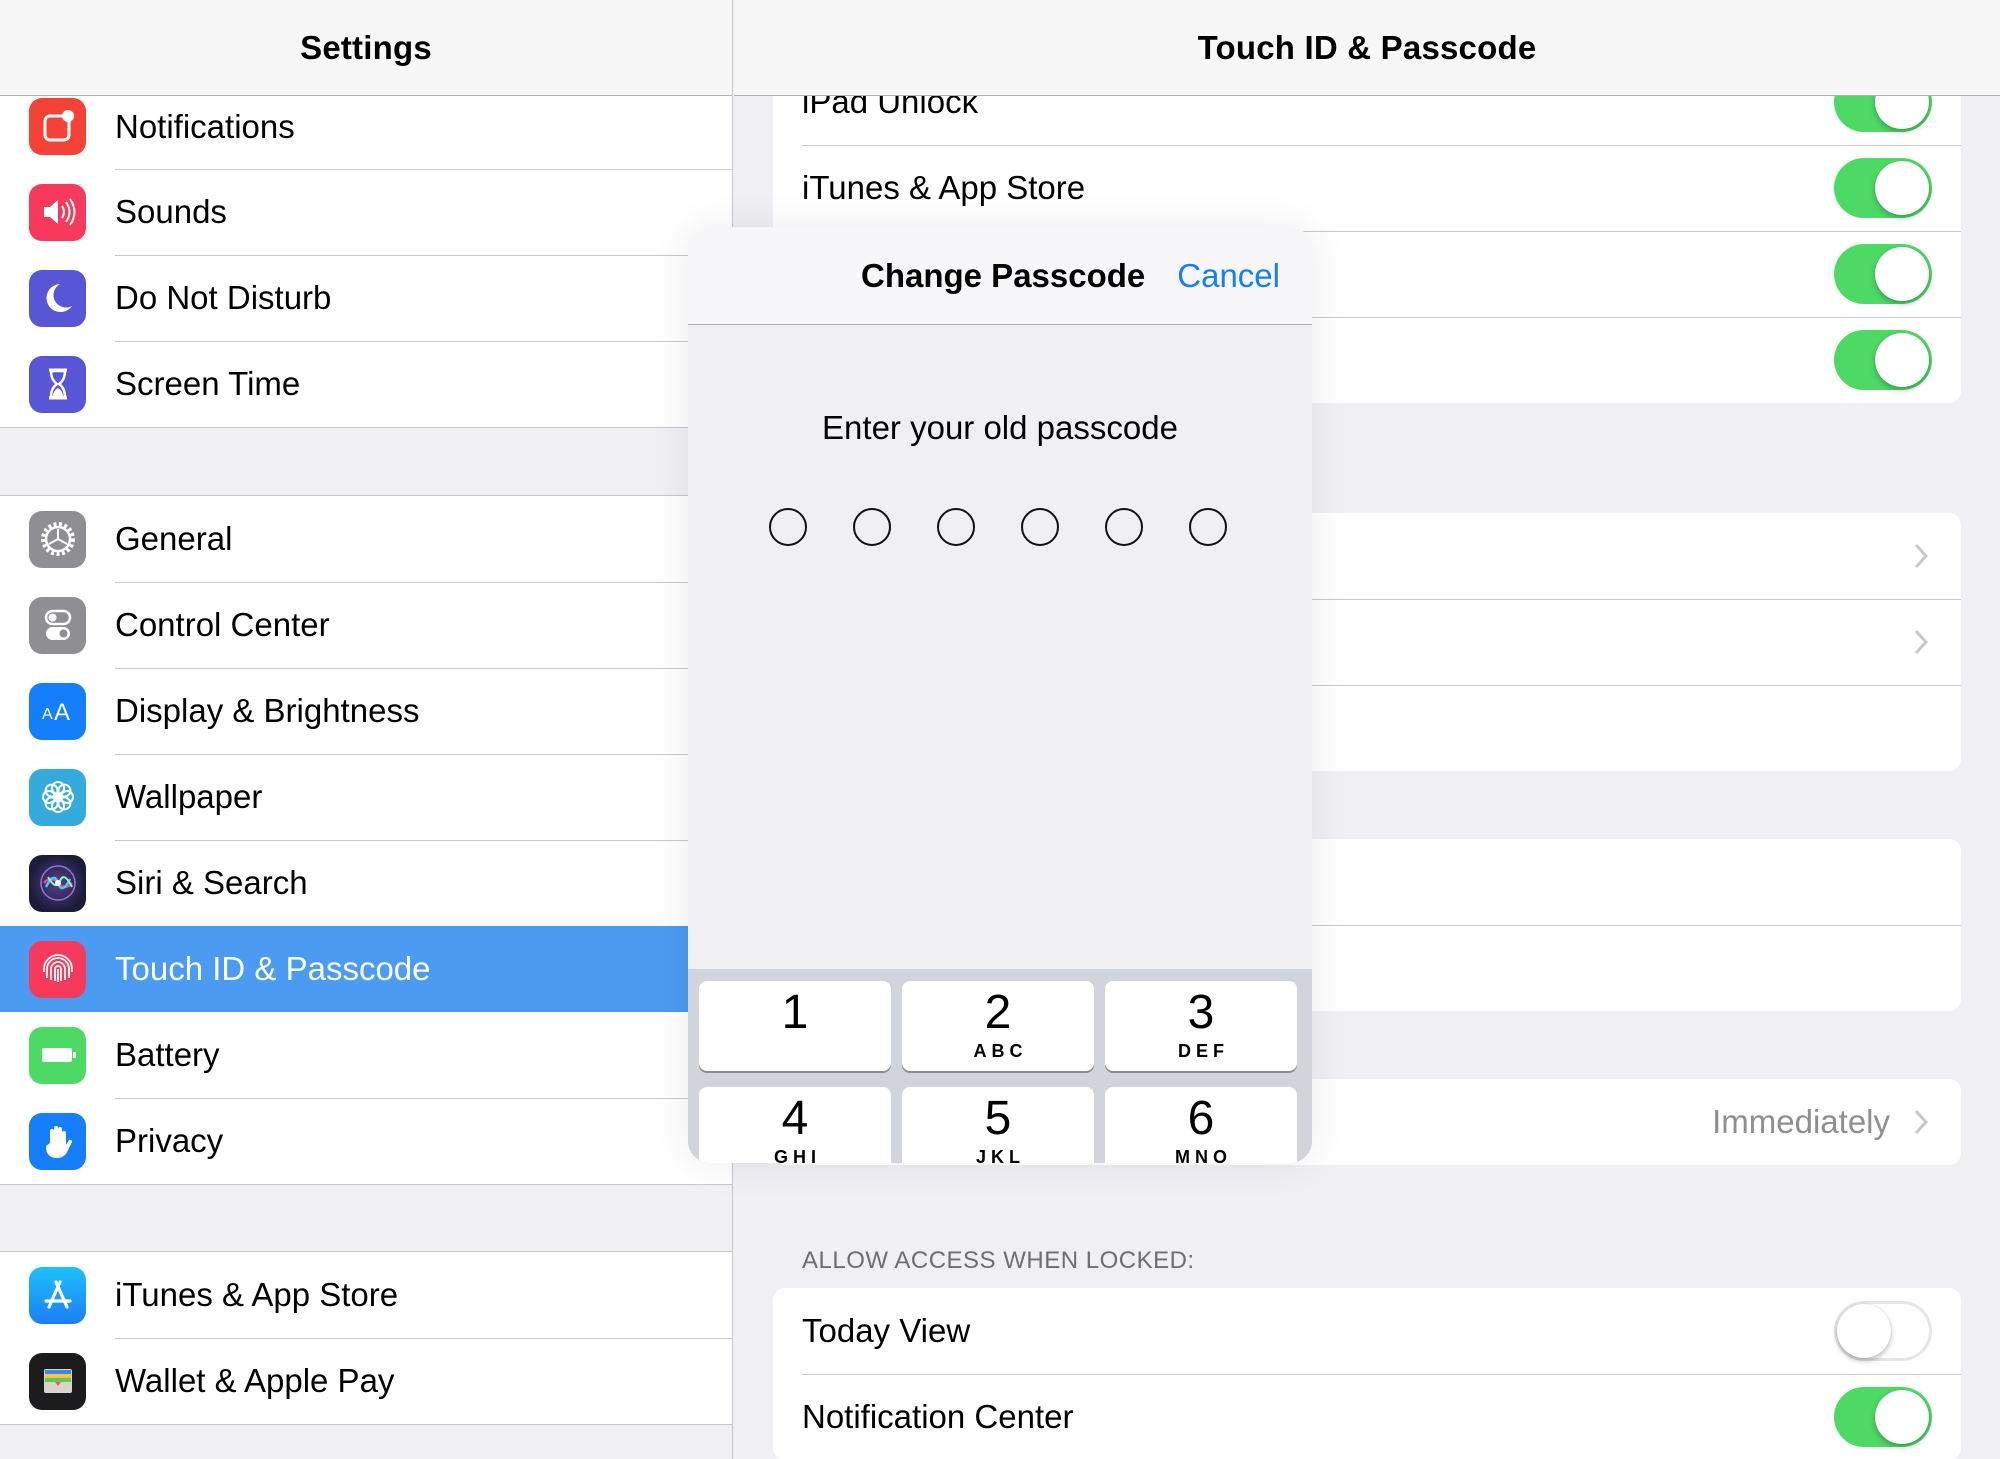 The height and width of the screenshot is (1459, 2000). I want to click on sidebar-item-general: General, so click(366, 539).